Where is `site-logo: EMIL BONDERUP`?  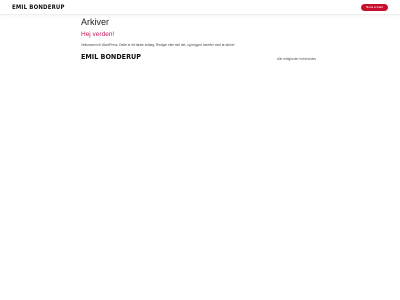
site-logo: EMIL BONDERUP is located at coordinates (38, 7).